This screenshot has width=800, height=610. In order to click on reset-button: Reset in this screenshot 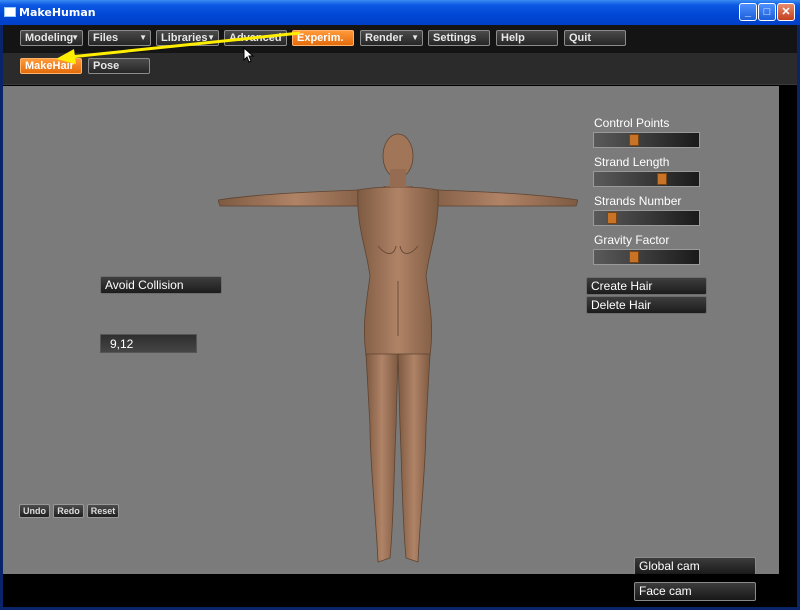, I will do `click(103, 511)`.